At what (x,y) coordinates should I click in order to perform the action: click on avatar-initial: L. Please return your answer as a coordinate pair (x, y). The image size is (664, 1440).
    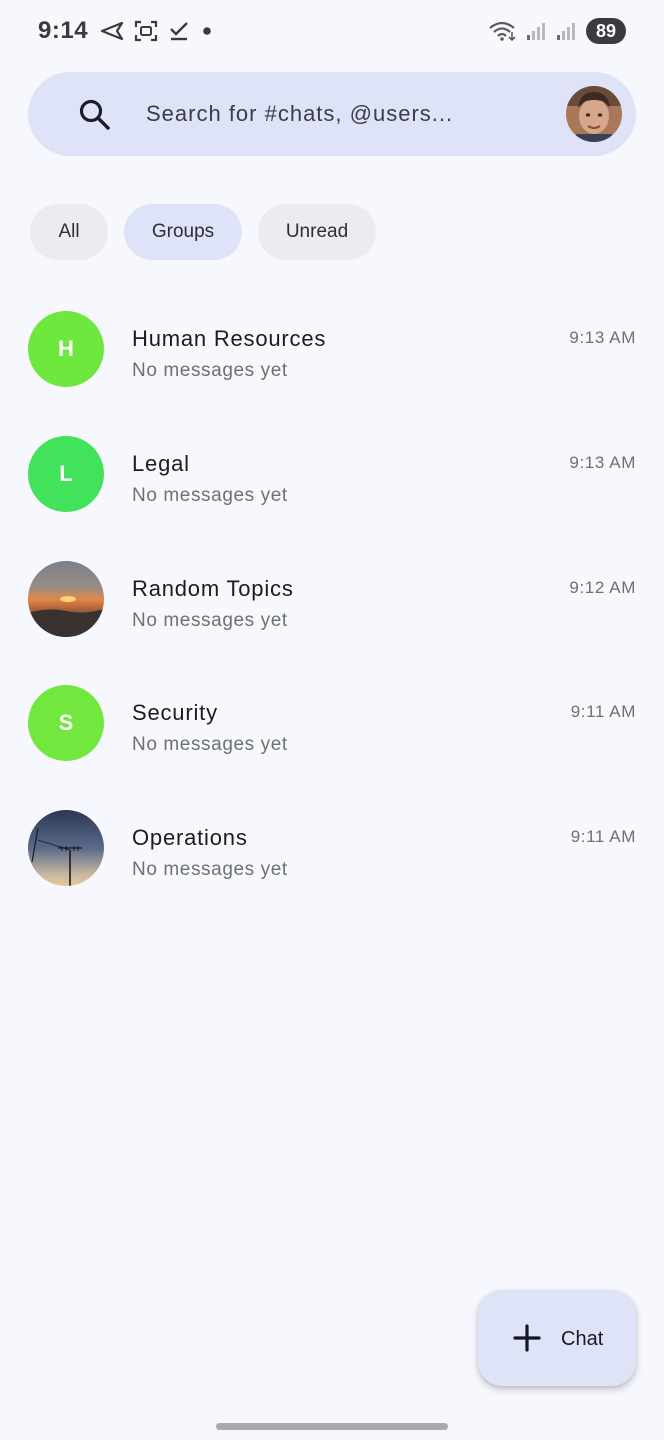
    Looking at the image, I should click on (66, 473).